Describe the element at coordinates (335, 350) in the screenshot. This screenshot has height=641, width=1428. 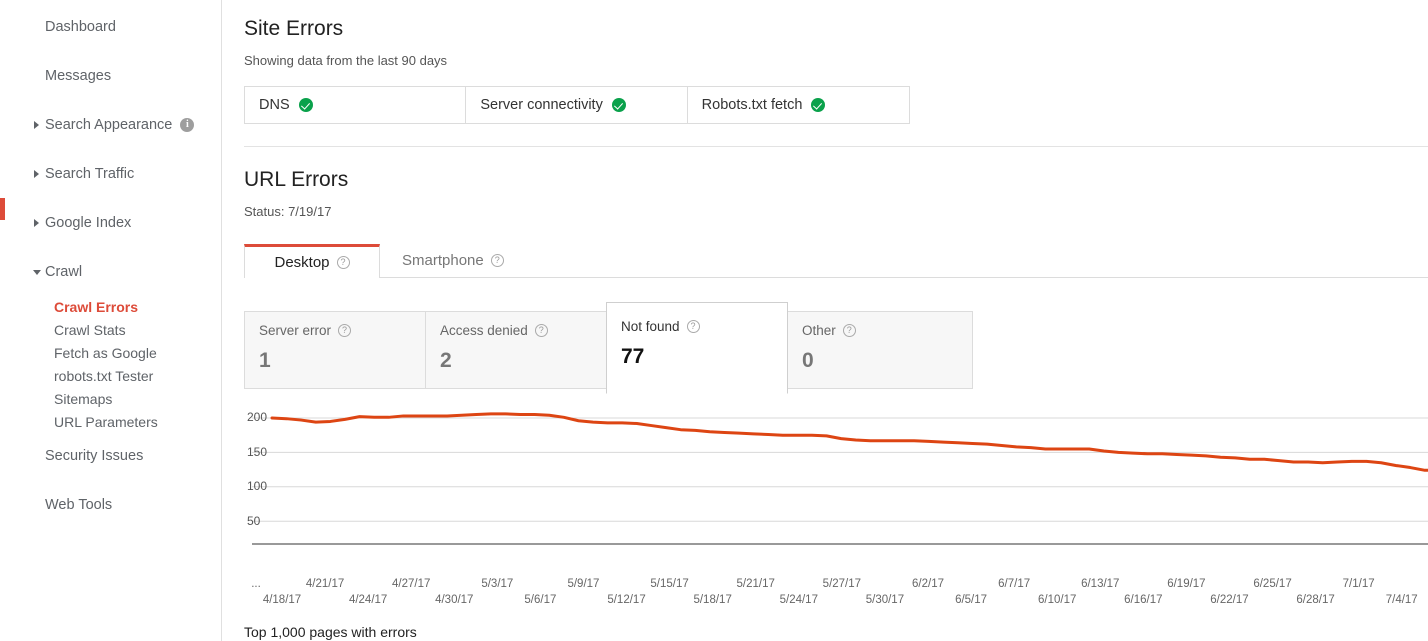
I see `error-card-server-error: Server error ? 1` at that location.